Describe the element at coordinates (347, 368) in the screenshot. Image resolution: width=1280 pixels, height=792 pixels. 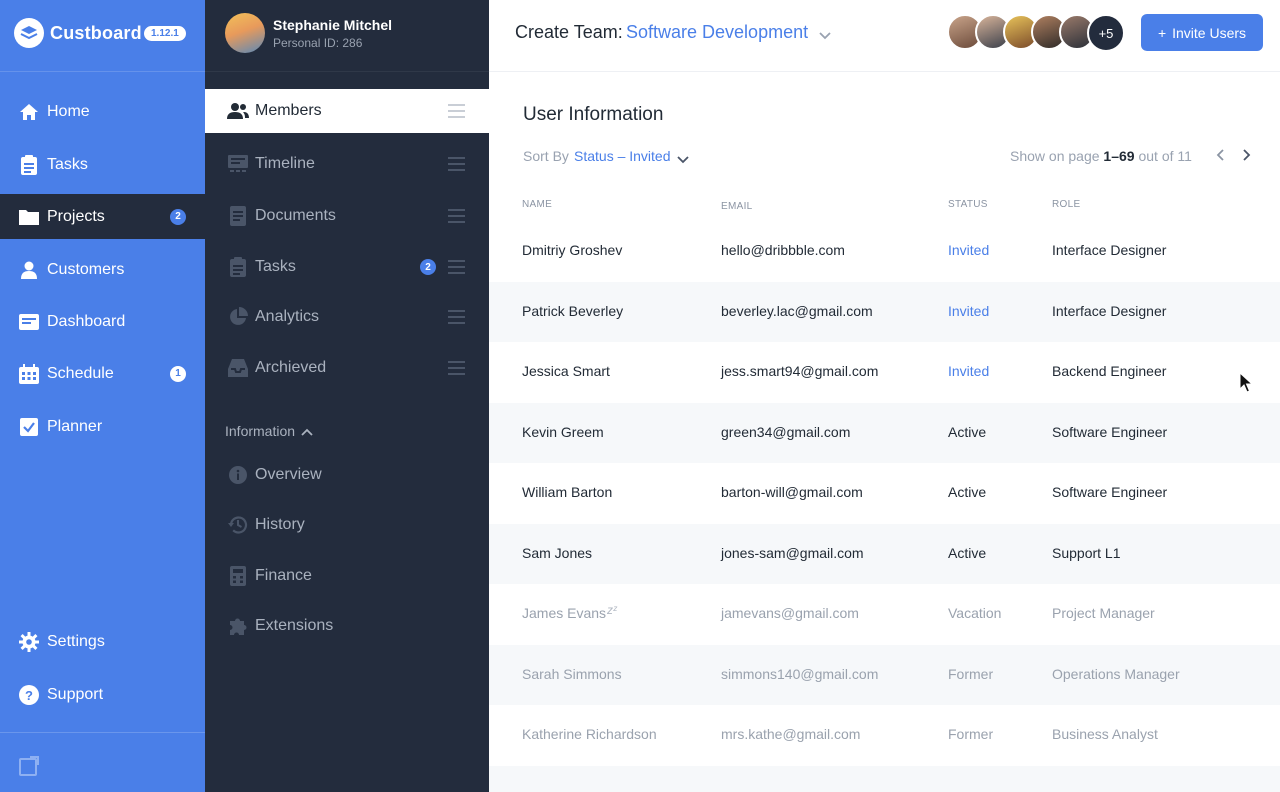
I see `subnav-item-archieved: Archieved` at that location.